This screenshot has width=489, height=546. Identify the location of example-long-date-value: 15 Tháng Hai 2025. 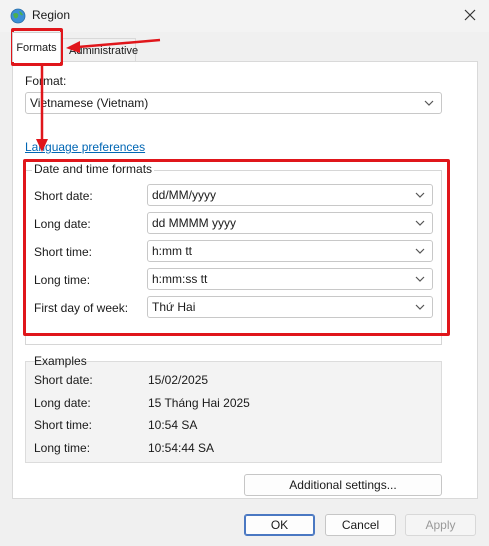
(199, 403).